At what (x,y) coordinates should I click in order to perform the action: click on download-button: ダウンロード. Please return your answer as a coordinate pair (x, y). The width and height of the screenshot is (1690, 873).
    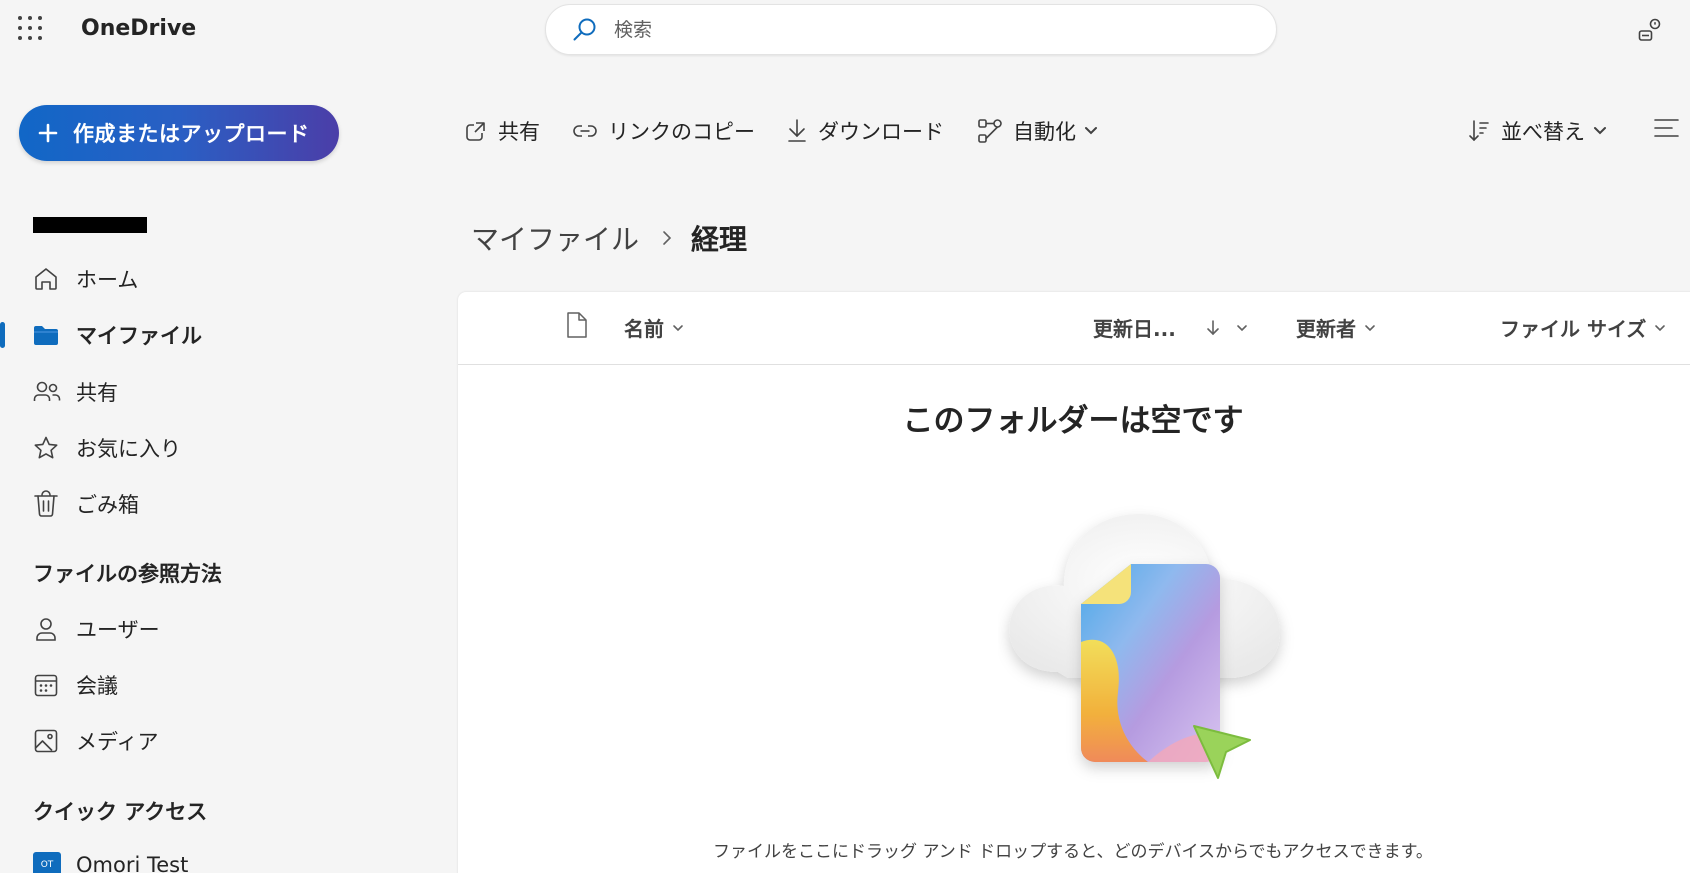
    Looking at the image, I should click on (865, 131).